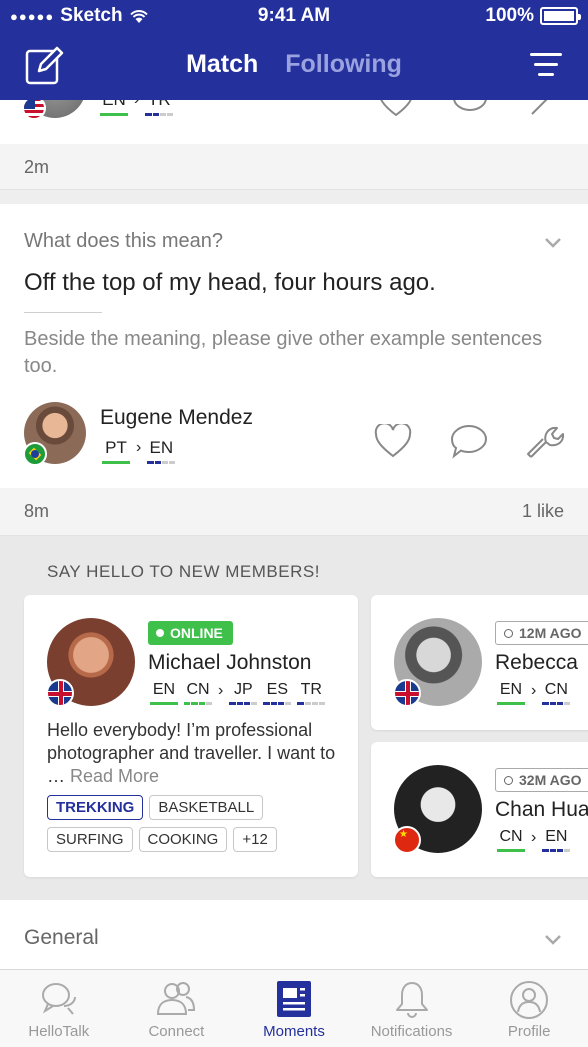 This screenshot has height=1047, width=588. I want to click on post-author: Eugene Mendez PT › EN, so click(293, 435).